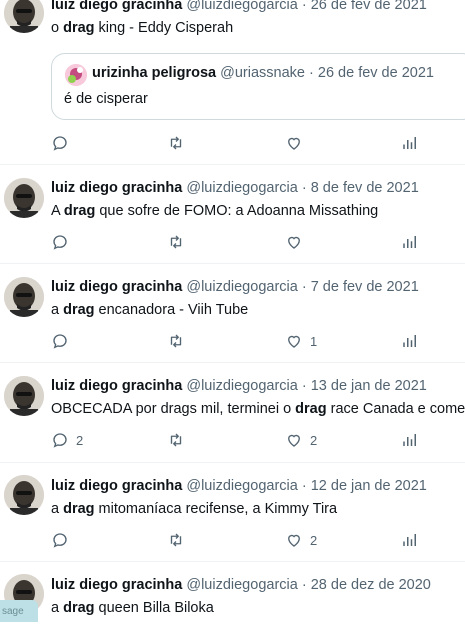  Describe the element at coordinates (154, 73) in the screenshot. I see `quote-author-name: urizinha peligrosa` at that location.